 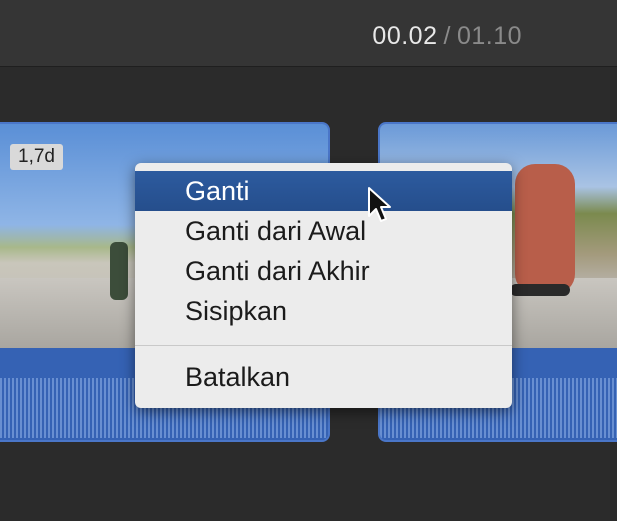 What do you see at coordinates (323, 191) in the screenshot?
I see `menu-item-ganti: Ganti` at bounding box center [323, 191].